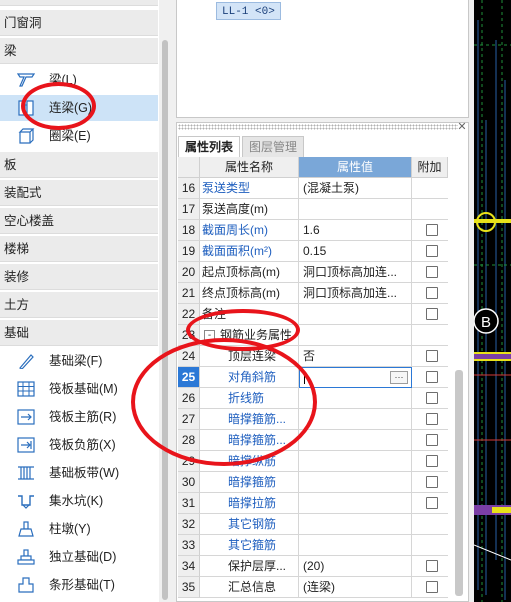 The width and height of the screenshot is (511, 602). I want to click on tree-item-label: 条形基础(T), so click(82, 585).